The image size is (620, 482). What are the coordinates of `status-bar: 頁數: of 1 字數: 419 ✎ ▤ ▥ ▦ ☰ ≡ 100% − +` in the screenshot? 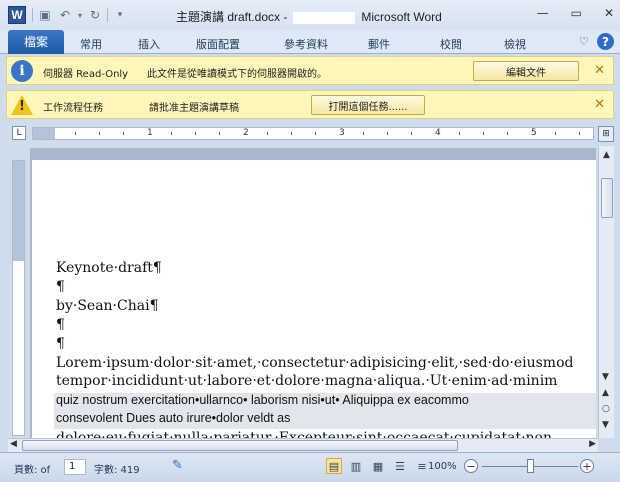 It's located at (310, 467).